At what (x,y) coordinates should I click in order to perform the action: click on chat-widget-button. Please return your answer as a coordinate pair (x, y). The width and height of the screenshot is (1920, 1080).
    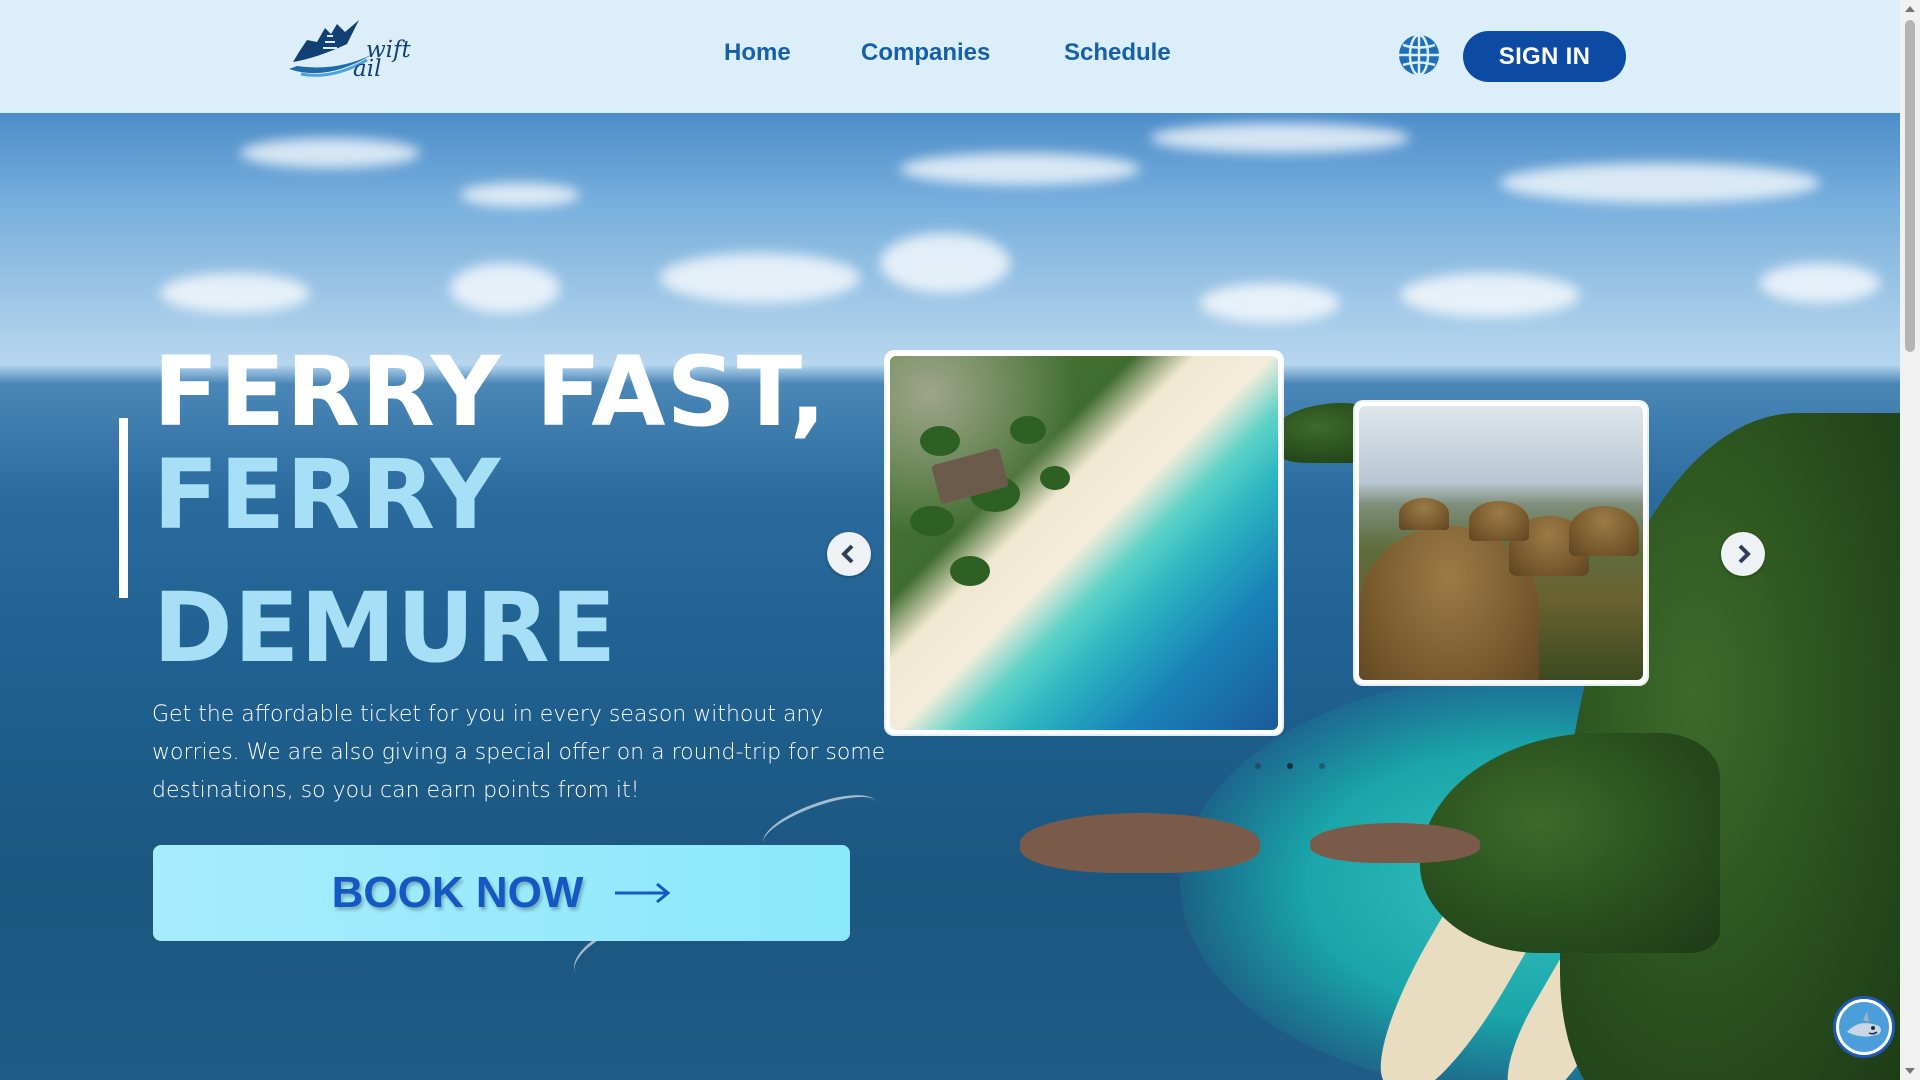
    Looking at the image, I should click on (1864, 1027).